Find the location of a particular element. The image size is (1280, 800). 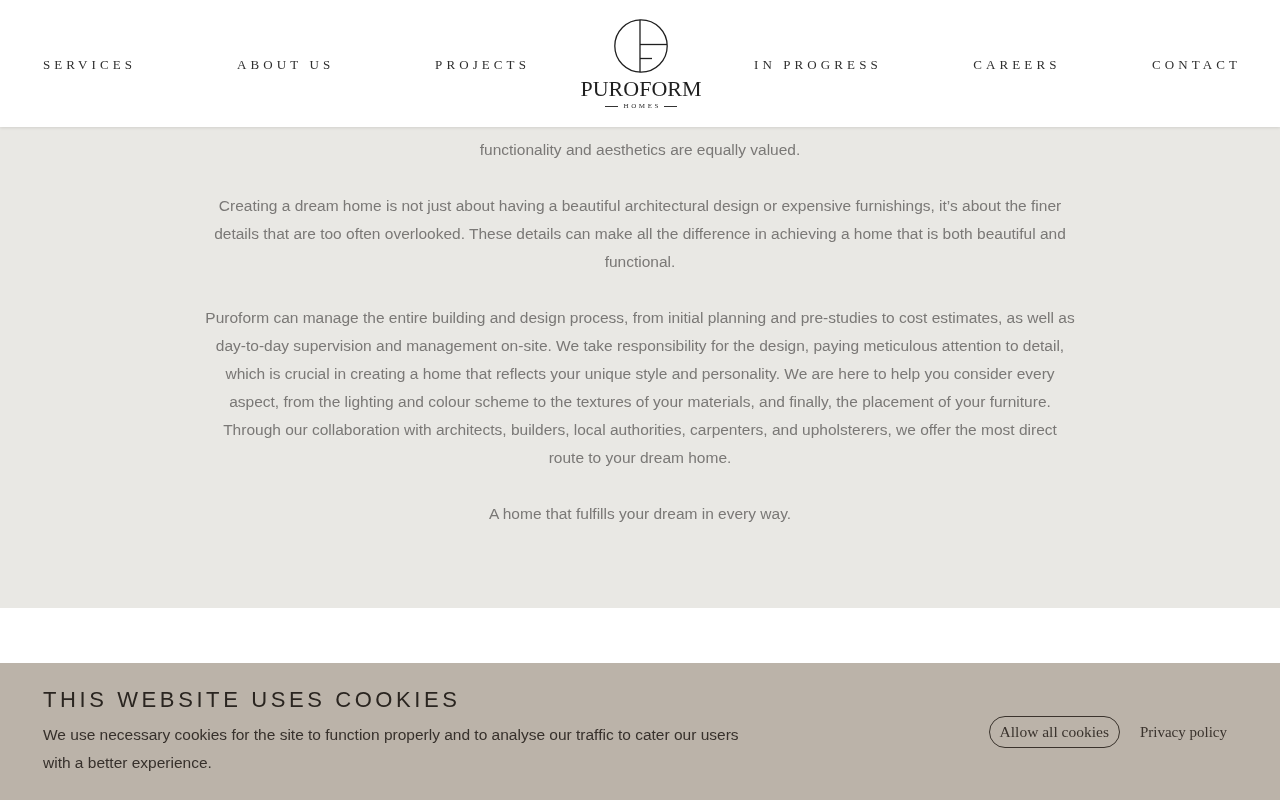

nav-link: ABOUT US is located at coordinates (286, 64).